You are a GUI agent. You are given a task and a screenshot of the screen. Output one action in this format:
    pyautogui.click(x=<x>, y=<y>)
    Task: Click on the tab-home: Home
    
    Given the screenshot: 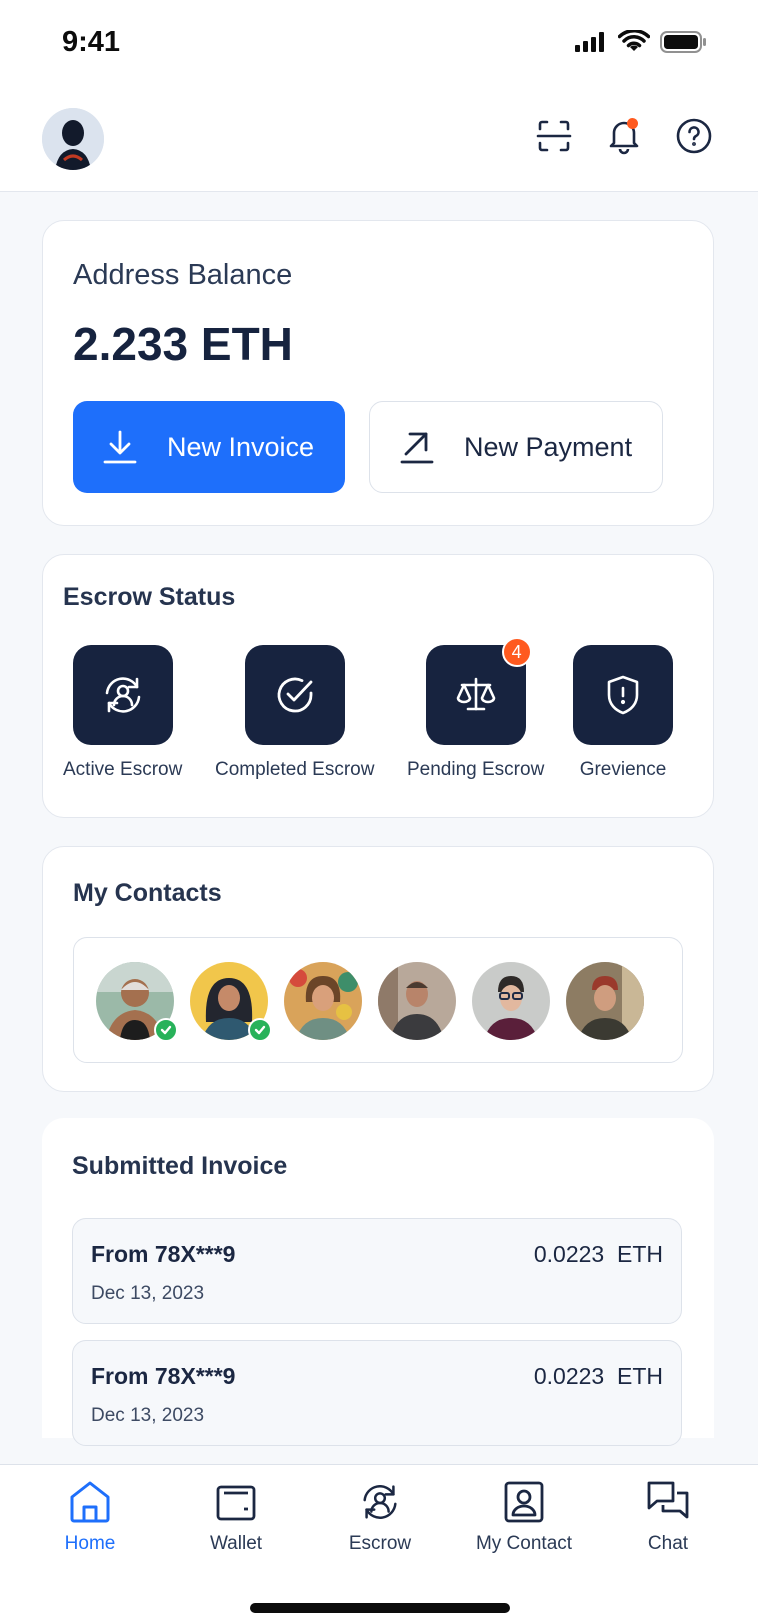 What is the action you would take?
    pyautogui.click(x=90, y=1517)
    